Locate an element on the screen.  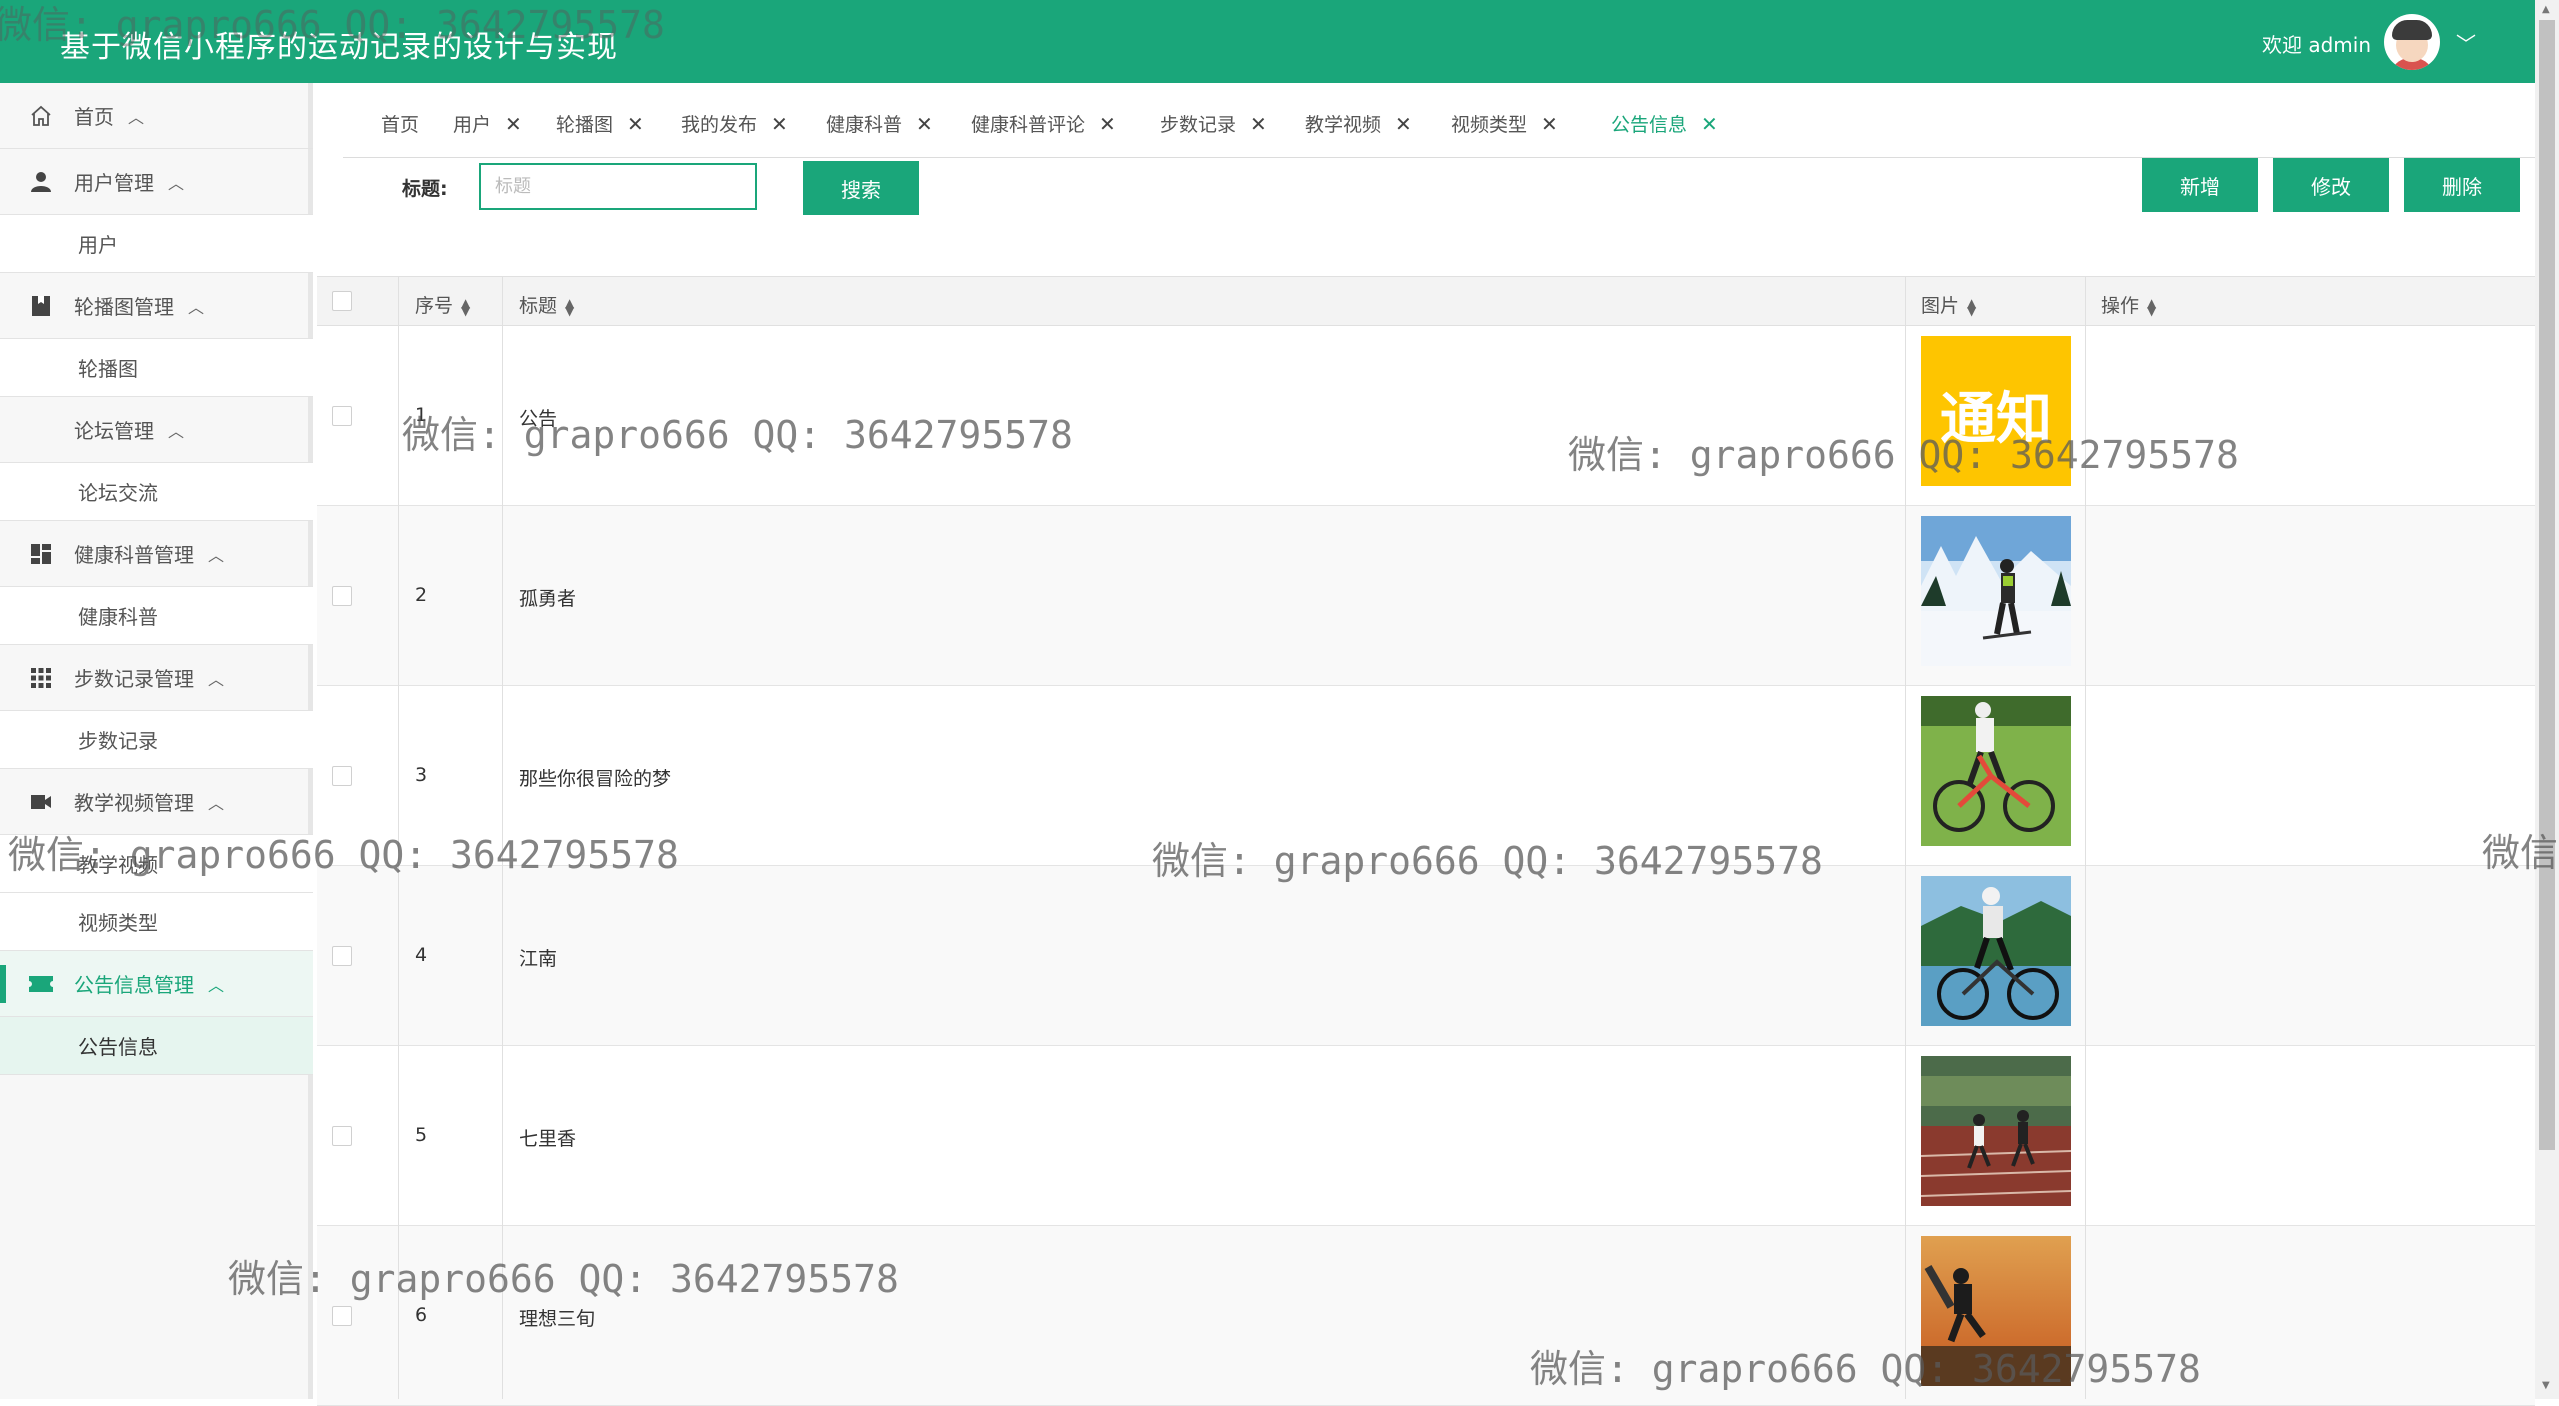
track-running-photo is located at coordinates (1996, 1131).